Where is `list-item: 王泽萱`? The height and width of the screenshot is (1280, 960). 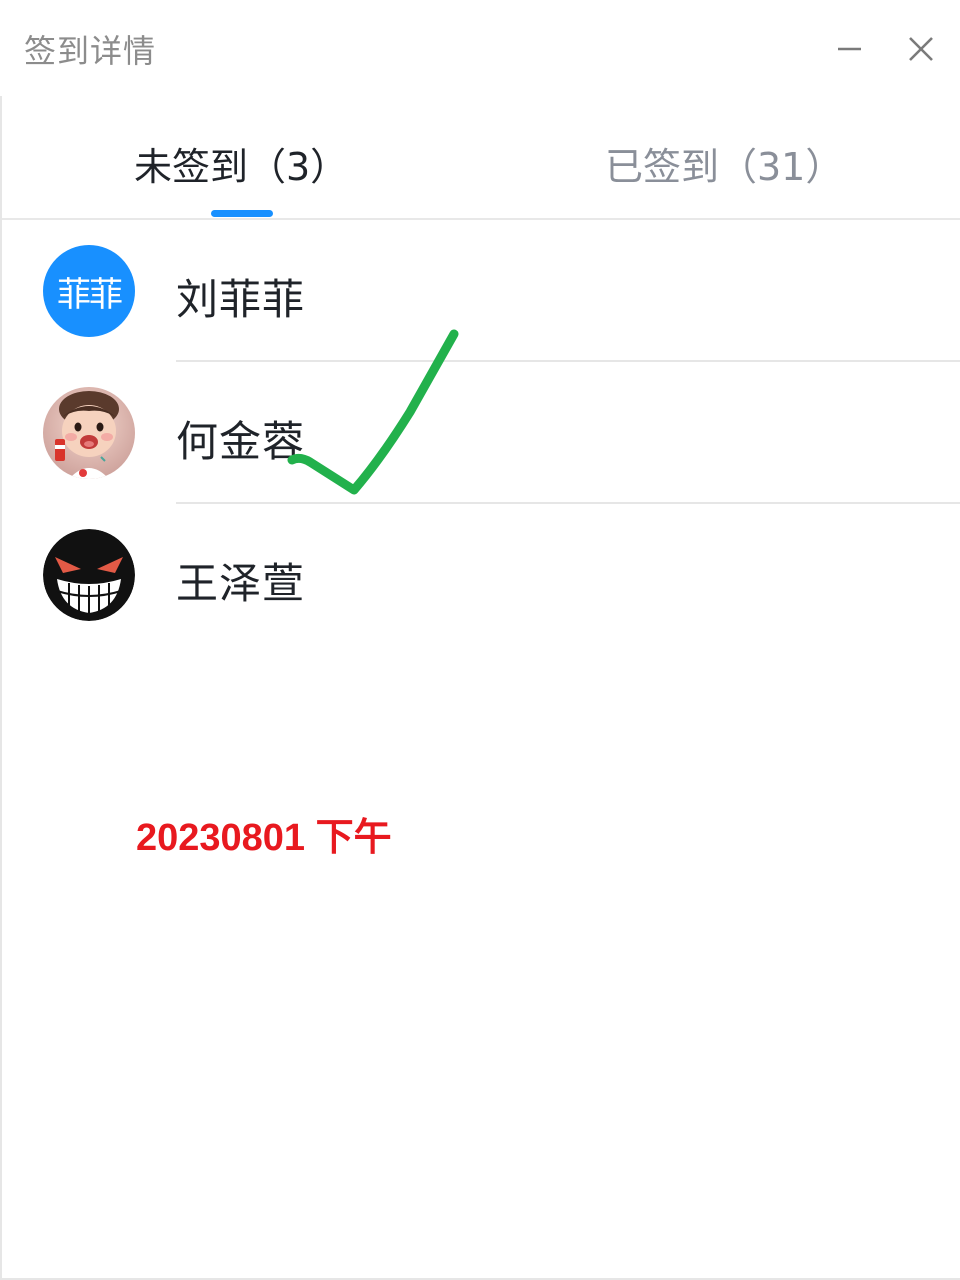 list-item: 王泽萱 is located at coordinates (481, 575).